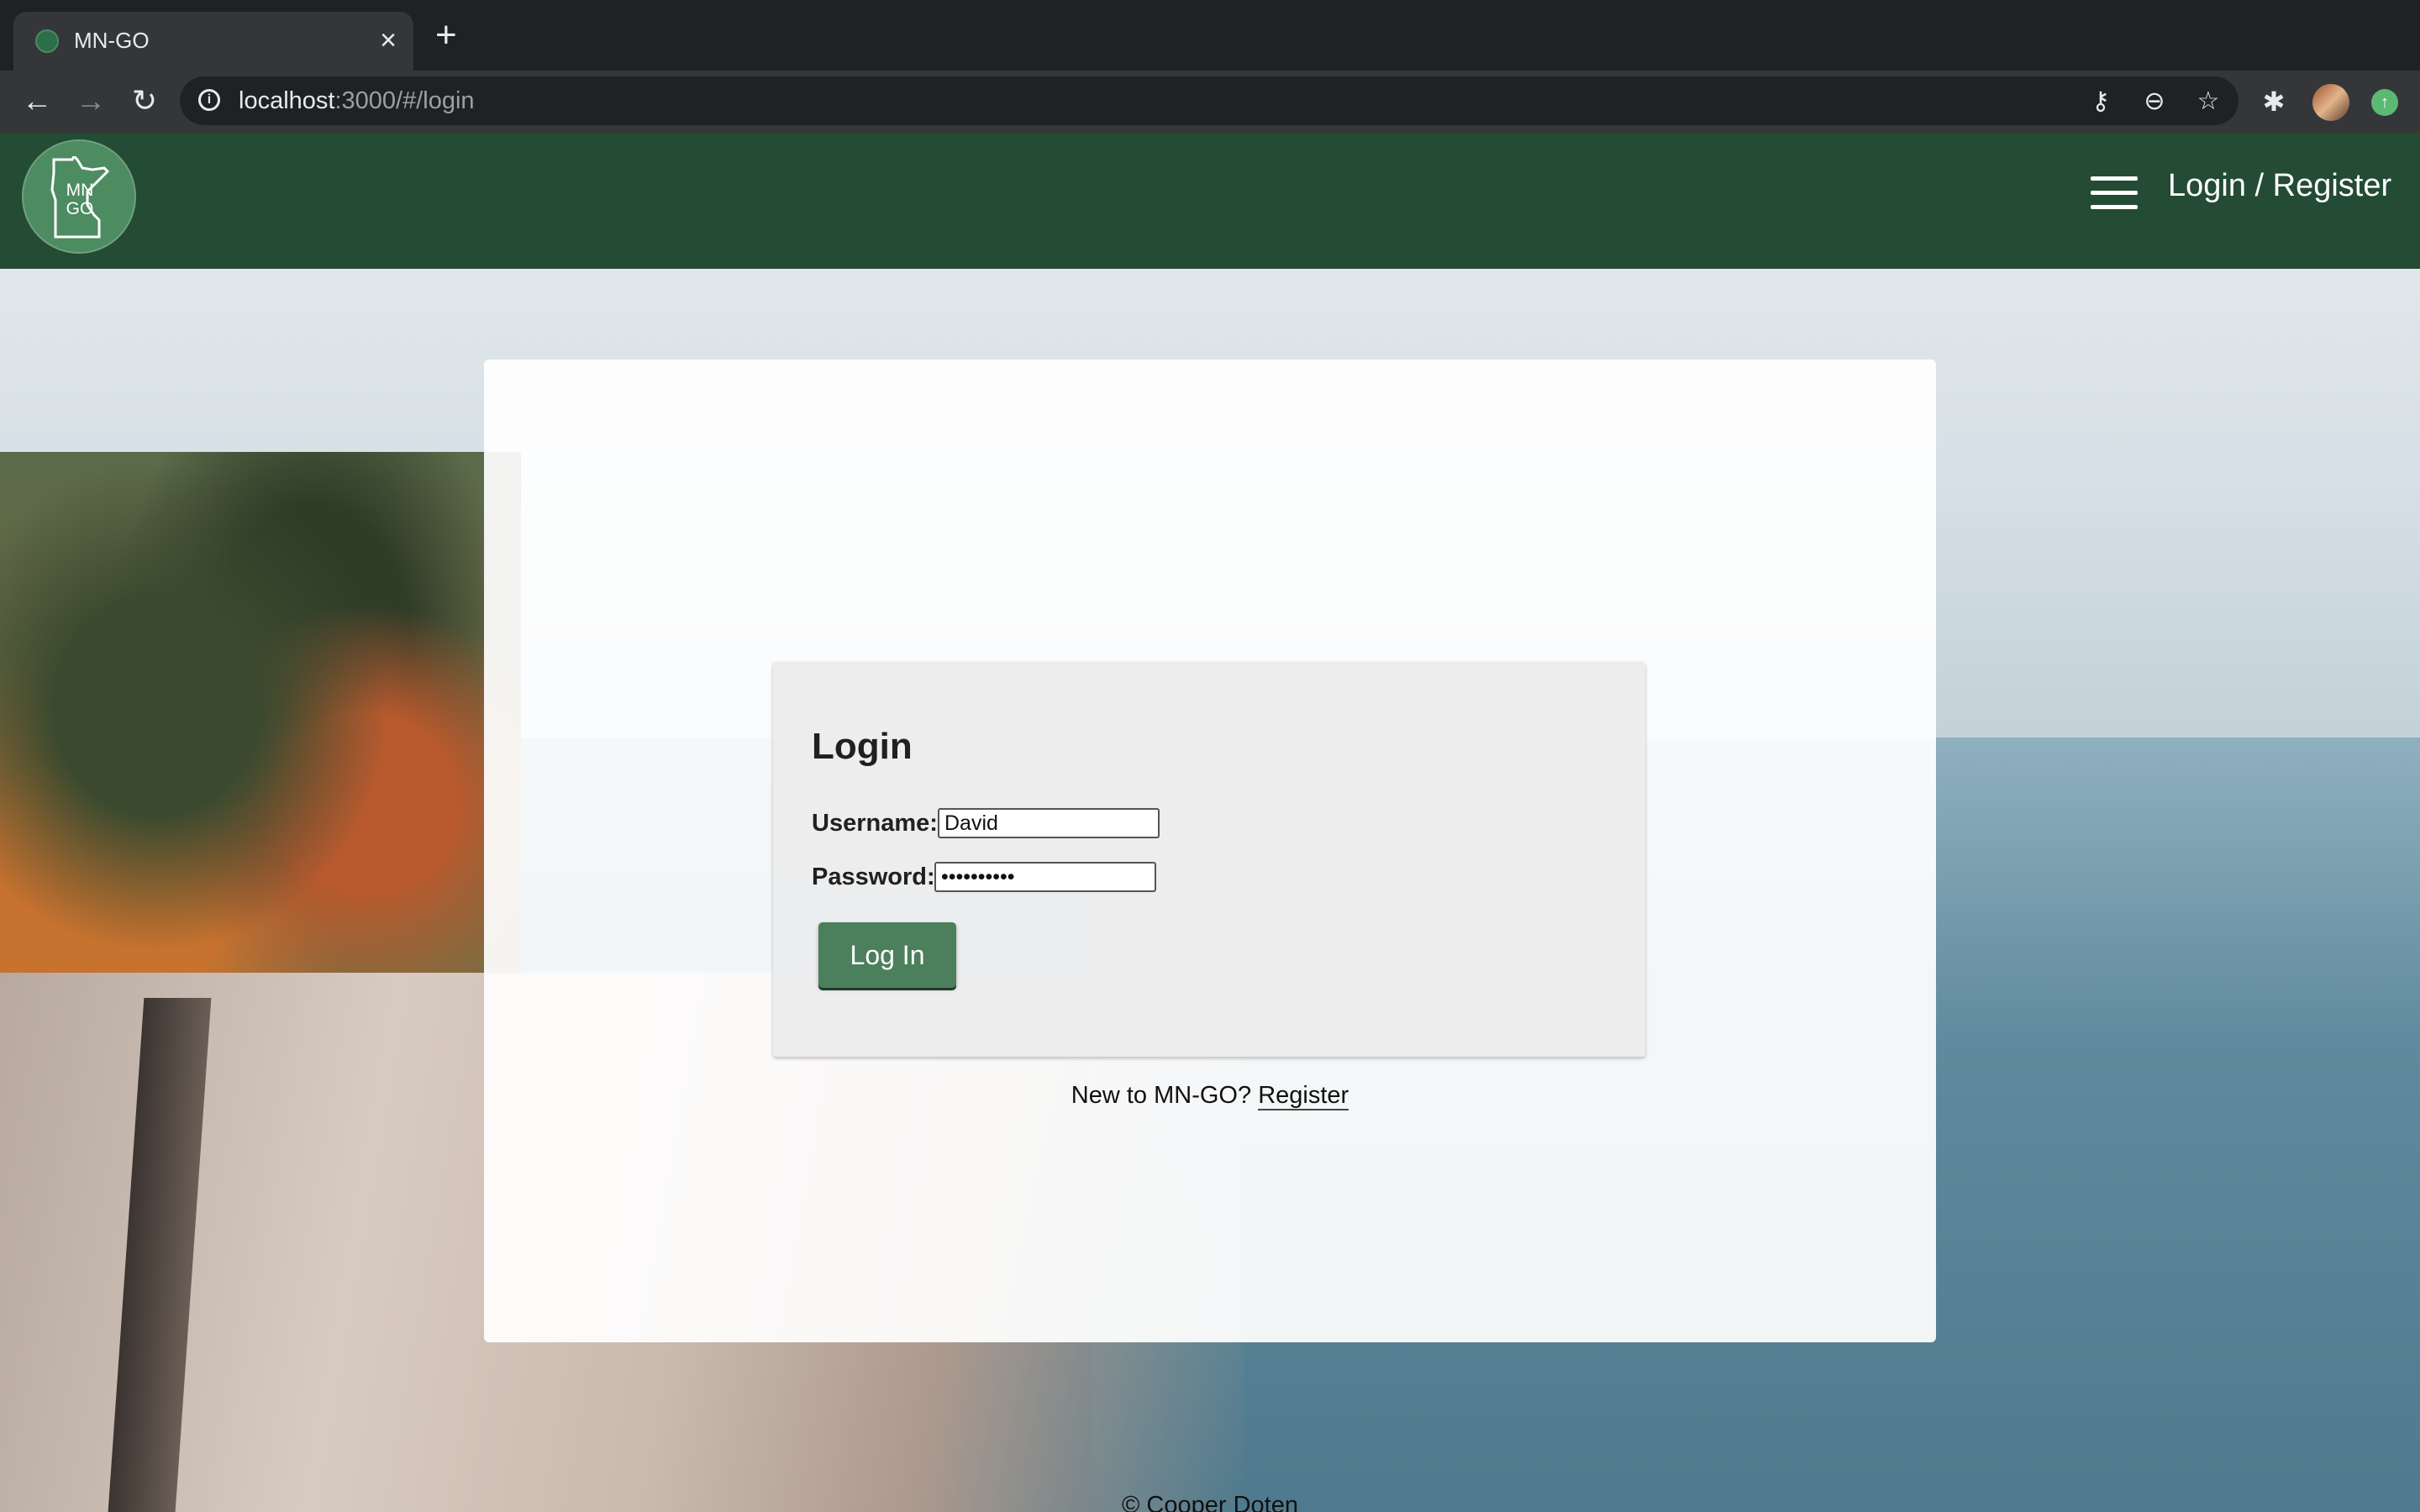  What do you see at coordinates (2273, 101) in the screenshot?
I see `extensions-icon: ✱` at bounding box center [2273, 101].